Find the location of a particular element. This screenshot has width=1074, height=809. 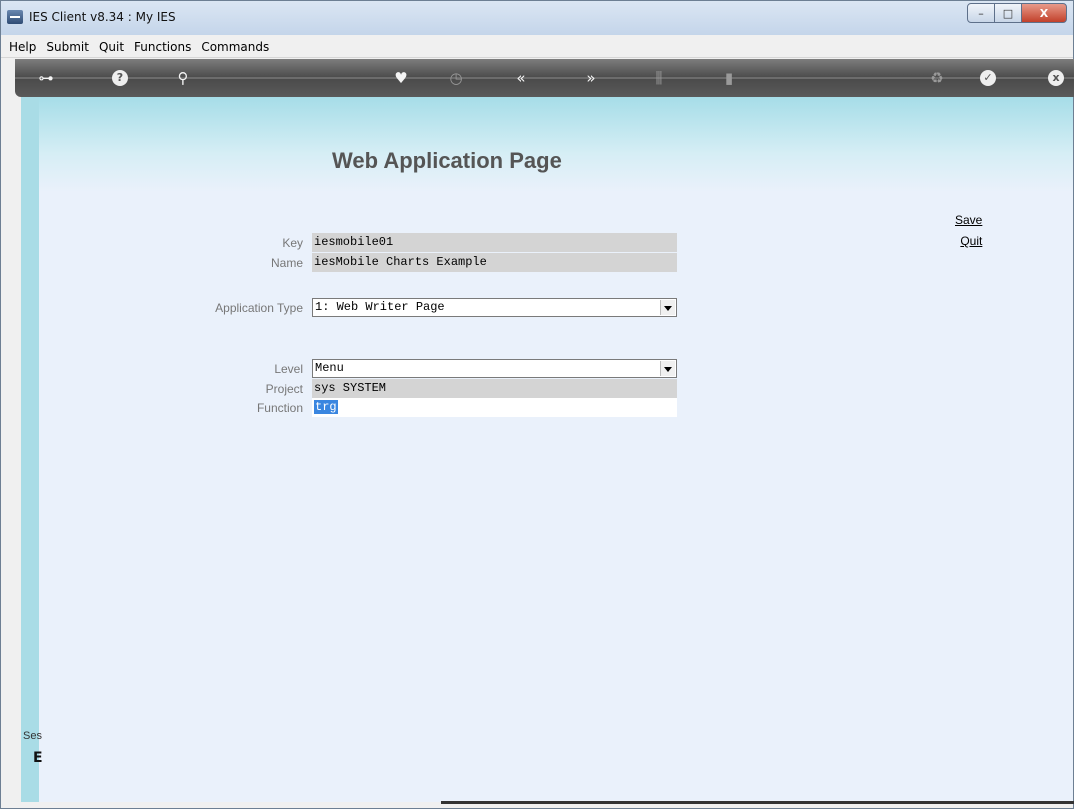

page-banner: Web Application Page is located at coordinates (556, 144).